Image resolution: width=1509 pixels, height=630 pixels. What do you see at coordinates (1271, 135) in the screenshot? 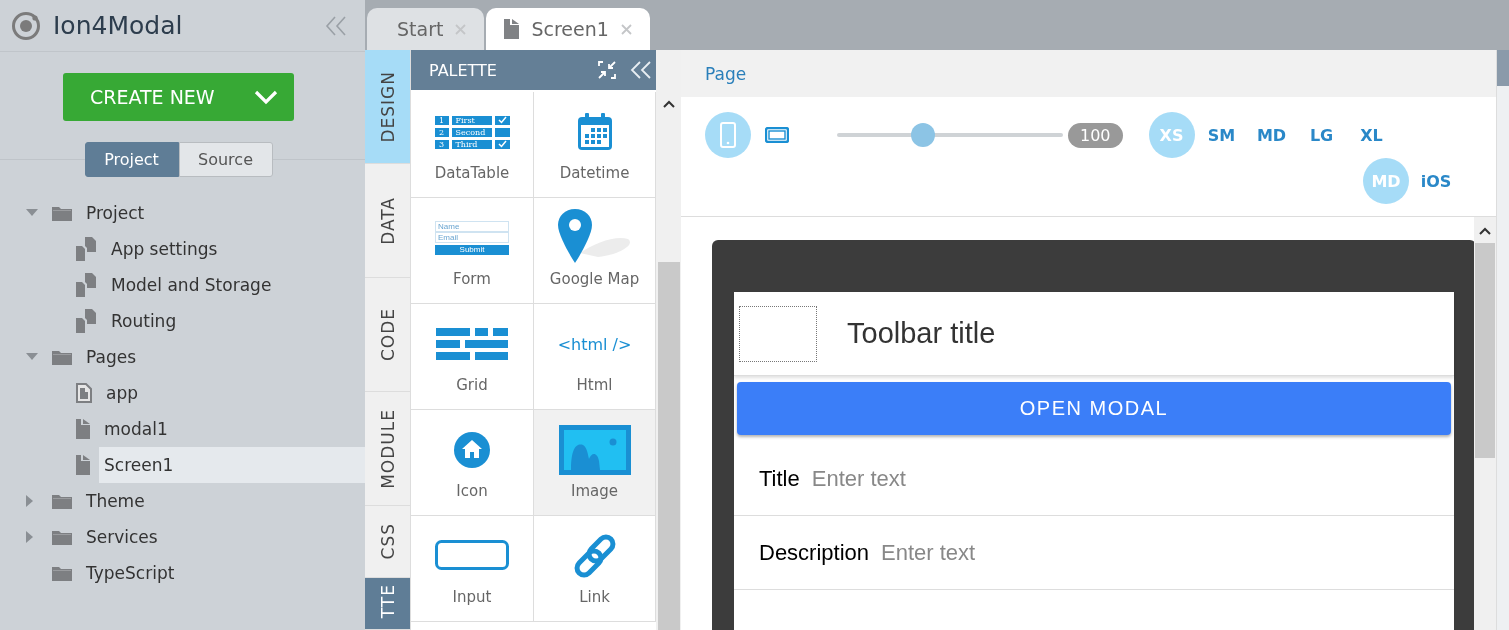
I see `breakpoint-button: MD` at bounding box center [1271, 135].